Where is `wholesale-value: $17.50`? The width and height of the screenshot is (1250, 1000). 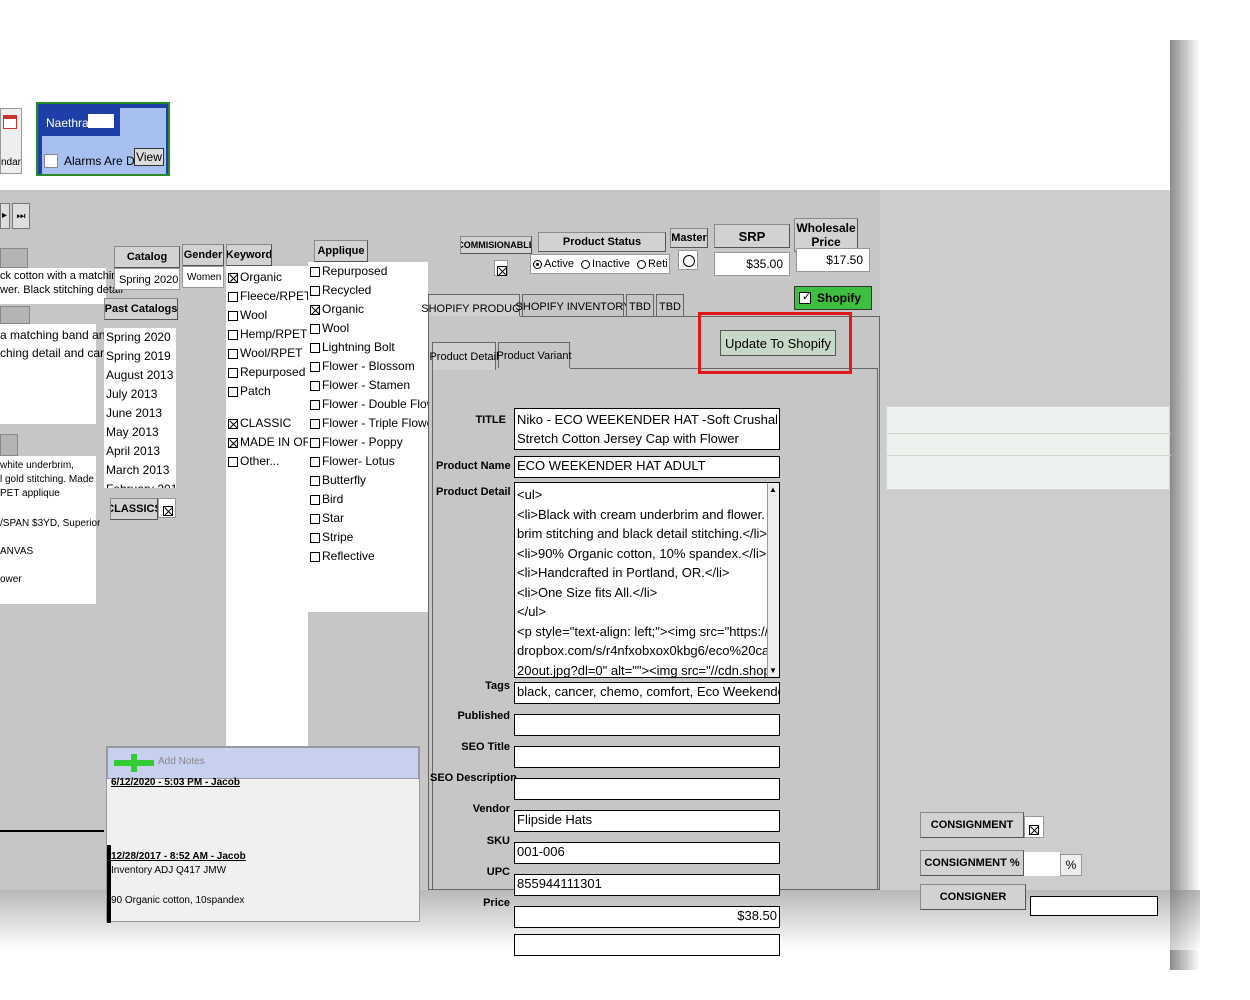
wholesale-value: $17.50 is located at coordinates (833, 260).